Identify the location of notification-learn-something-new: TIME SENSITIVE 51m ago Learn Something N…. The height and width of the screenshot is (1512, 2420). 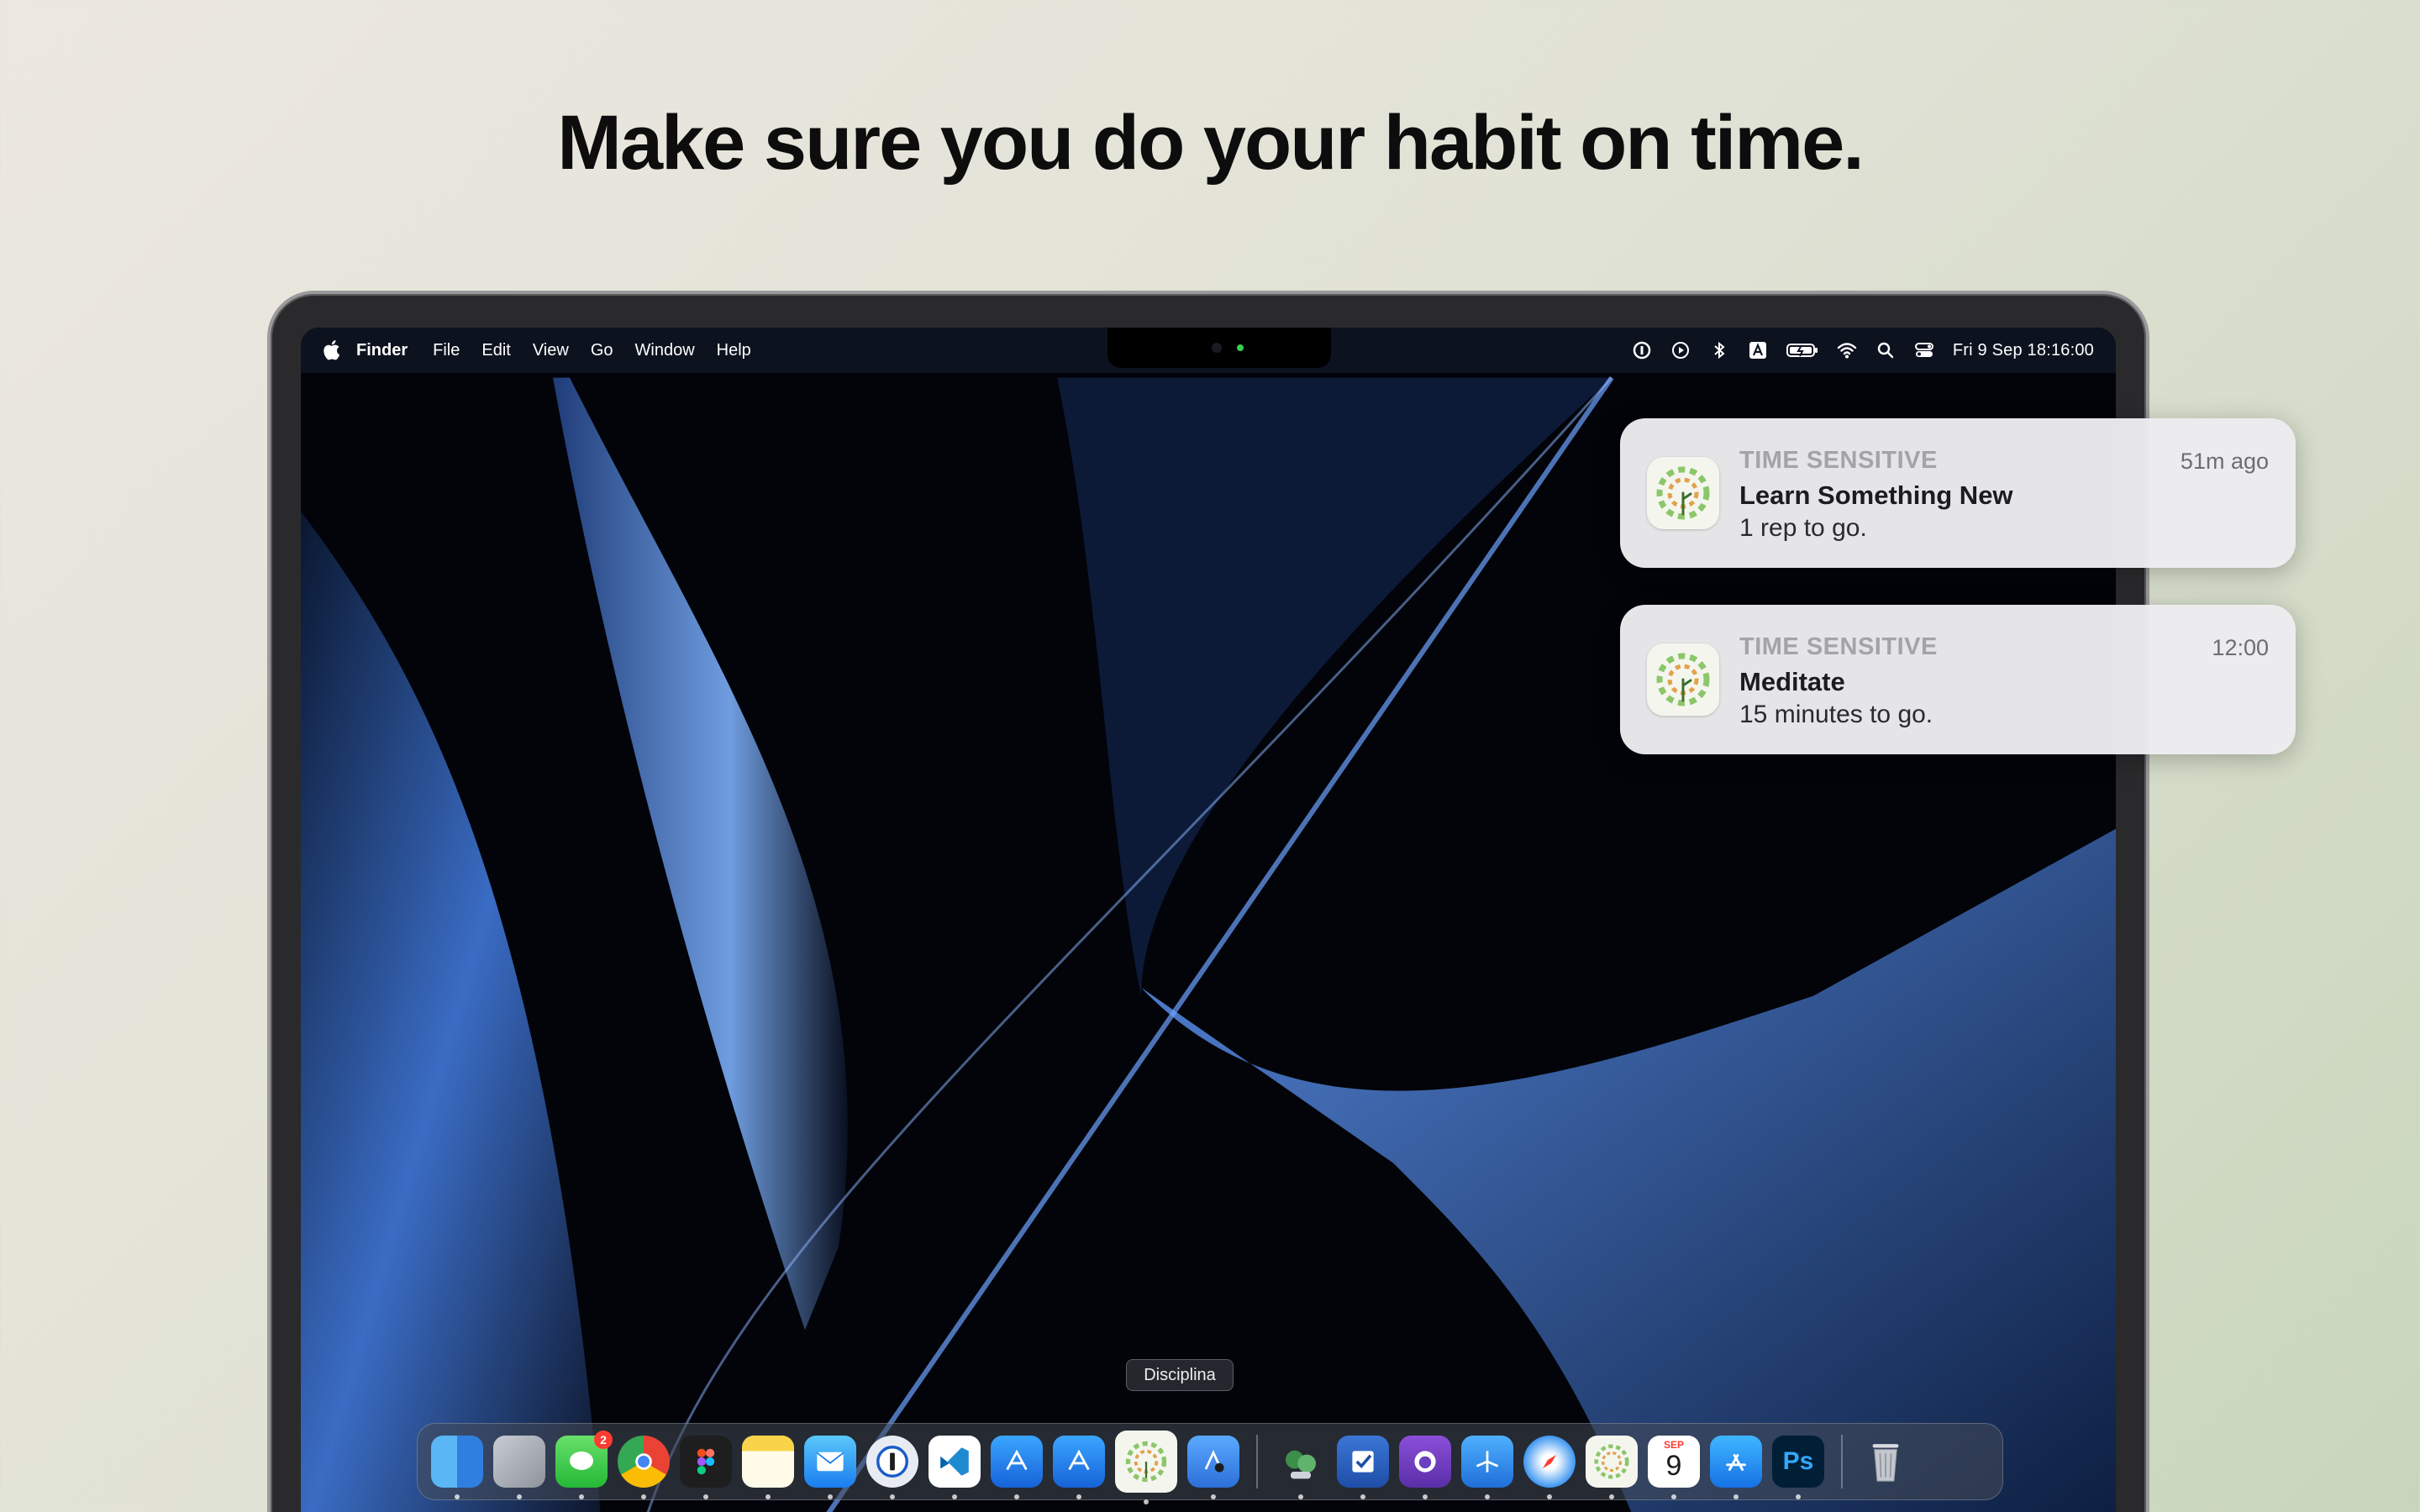
(1958, 493).